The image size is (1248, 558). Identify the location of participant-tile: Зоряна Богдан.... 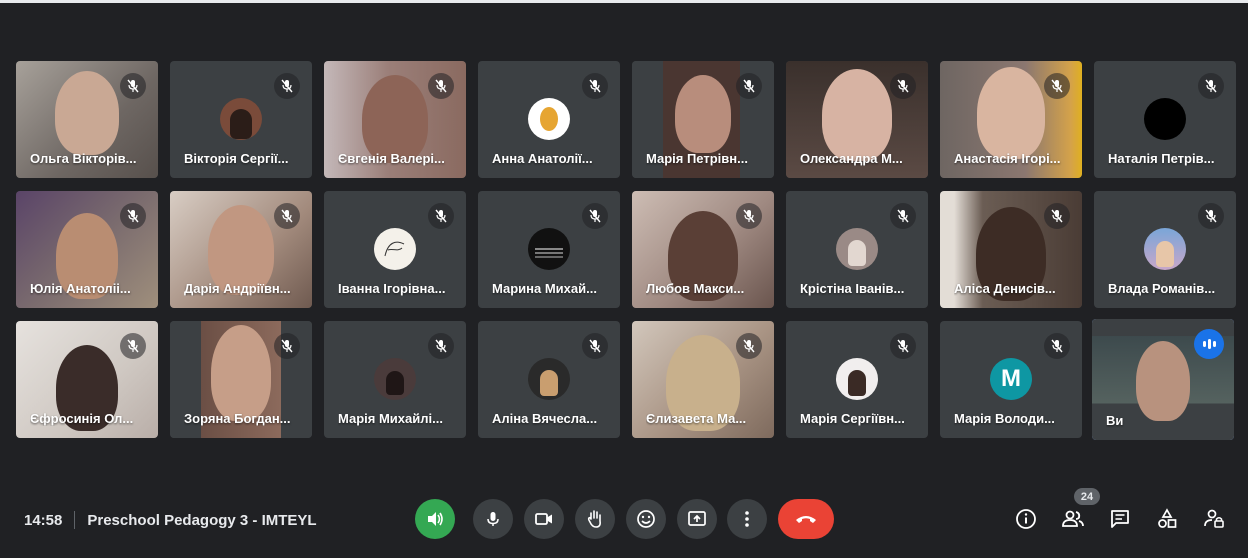
(241, 379).